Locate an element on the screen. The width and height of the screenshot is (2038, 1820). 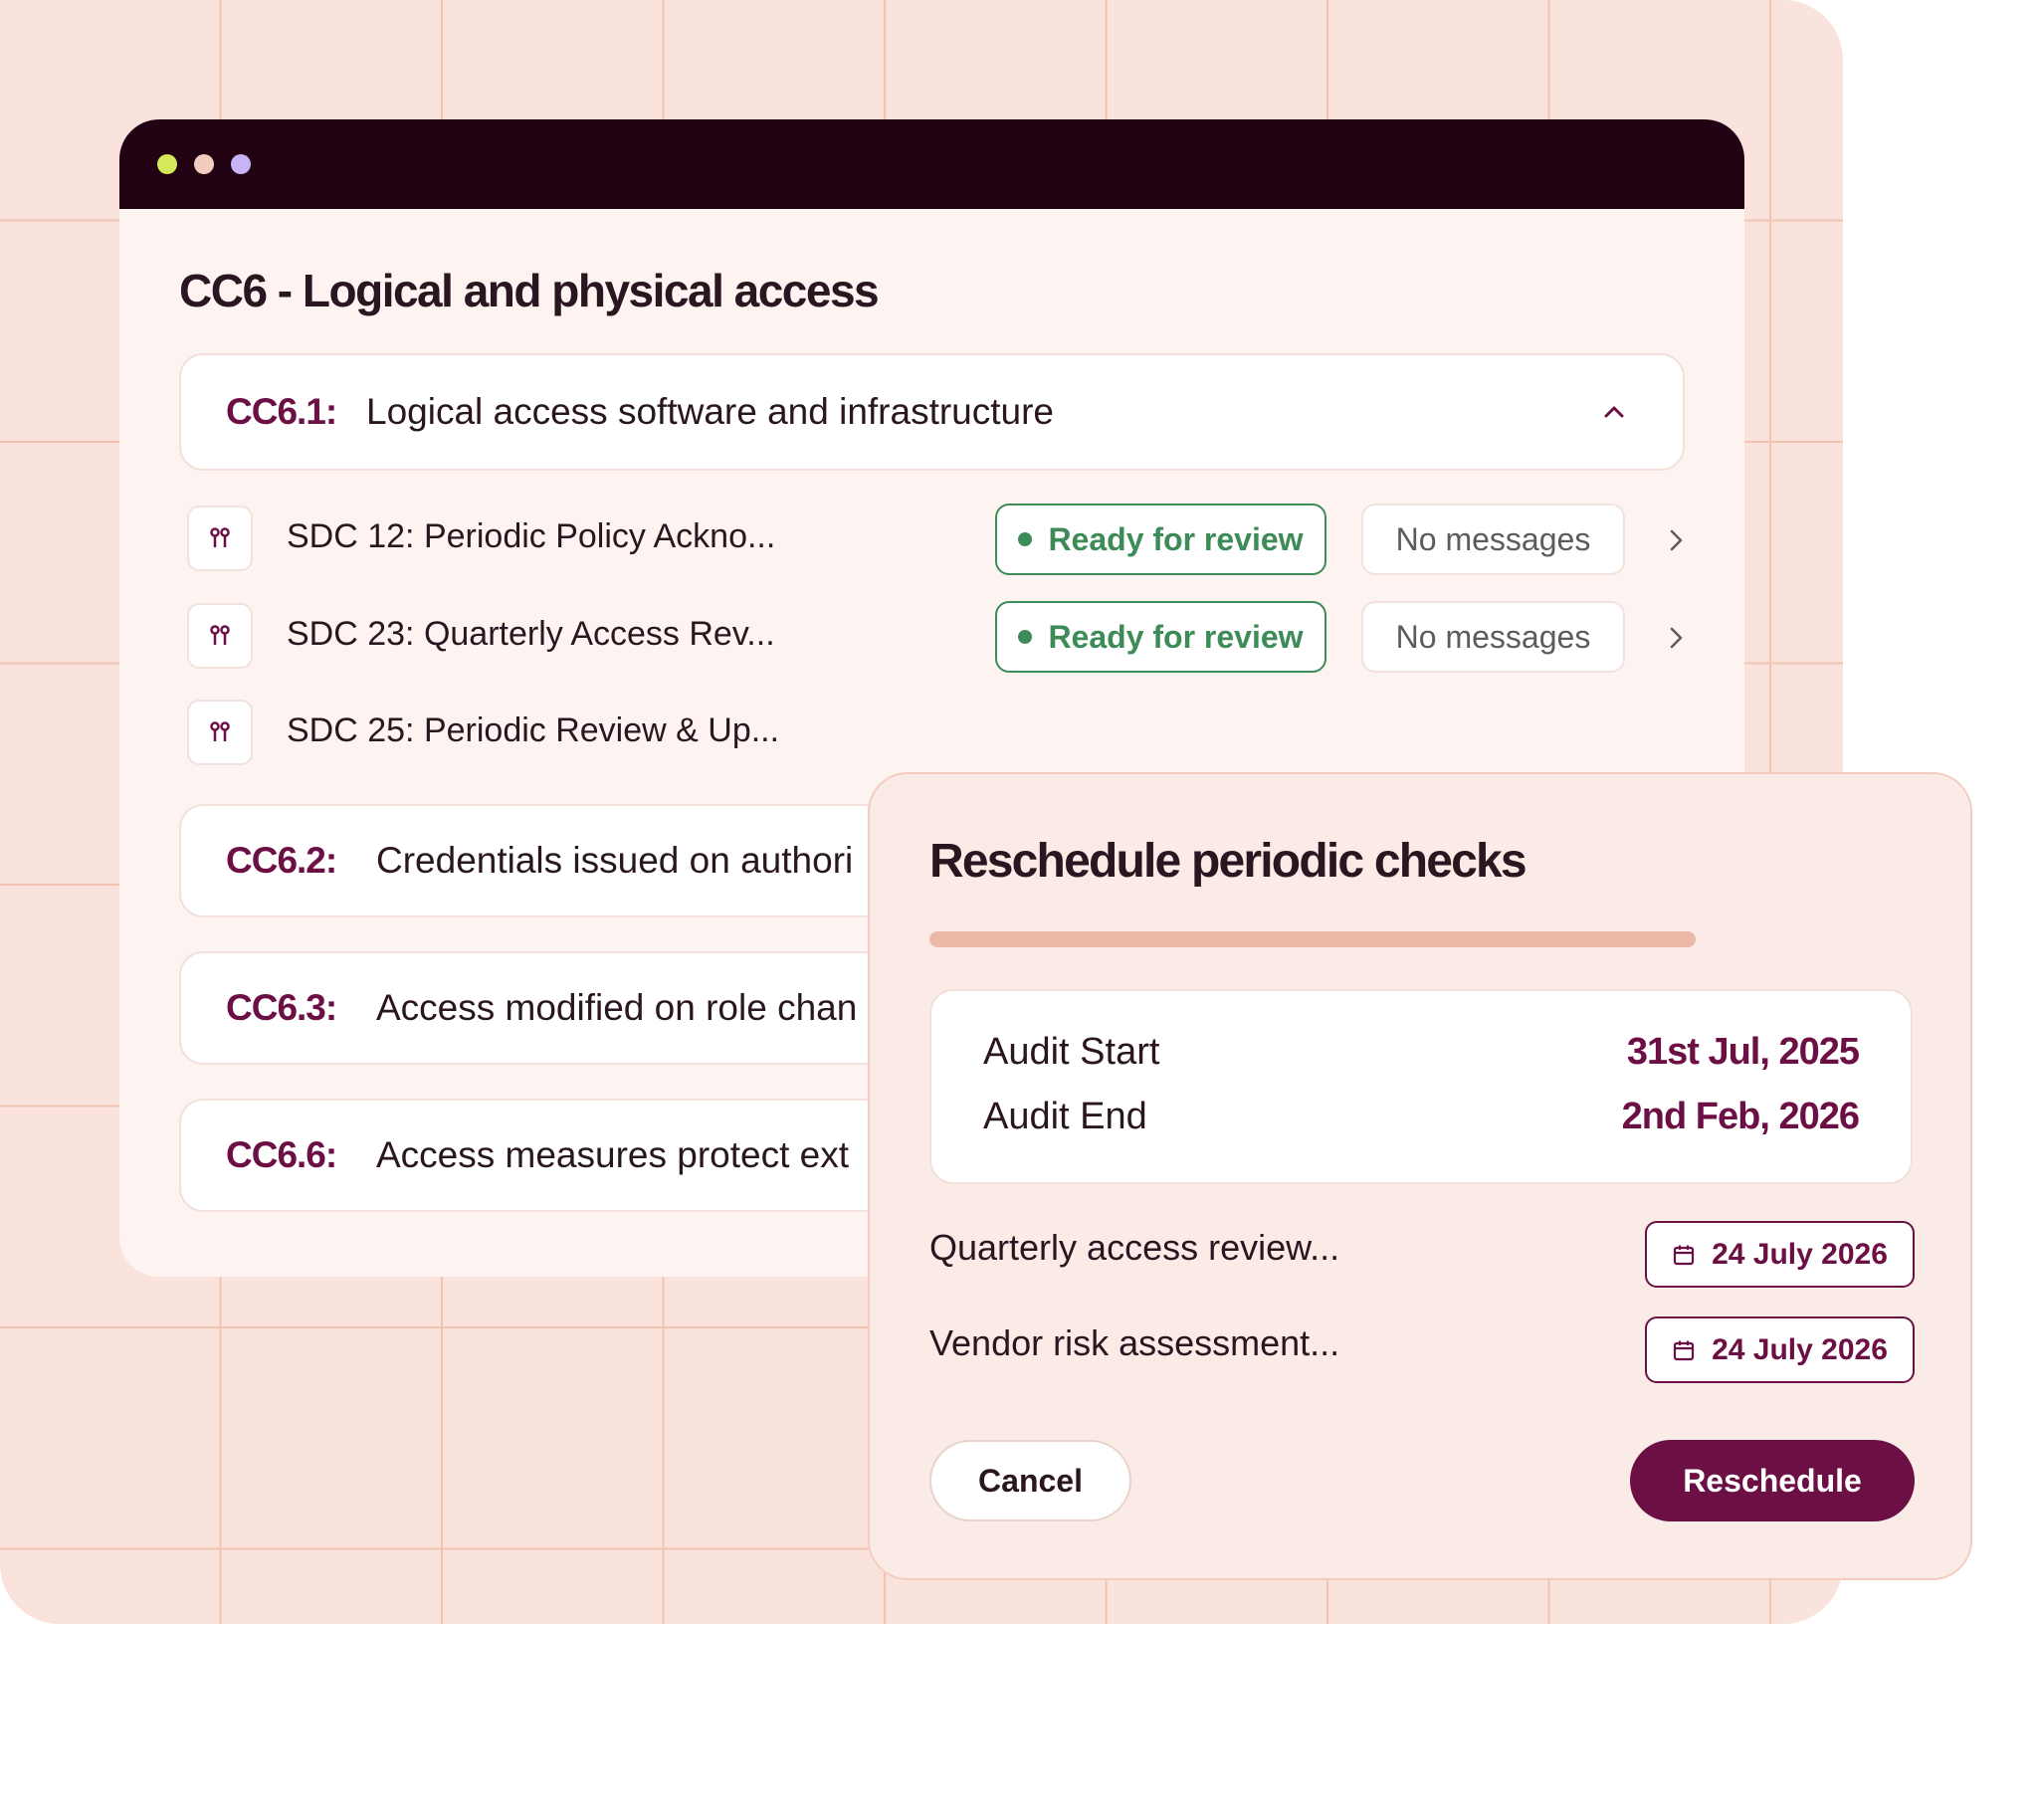
progress-bar is located at coordinates (1312, 939).